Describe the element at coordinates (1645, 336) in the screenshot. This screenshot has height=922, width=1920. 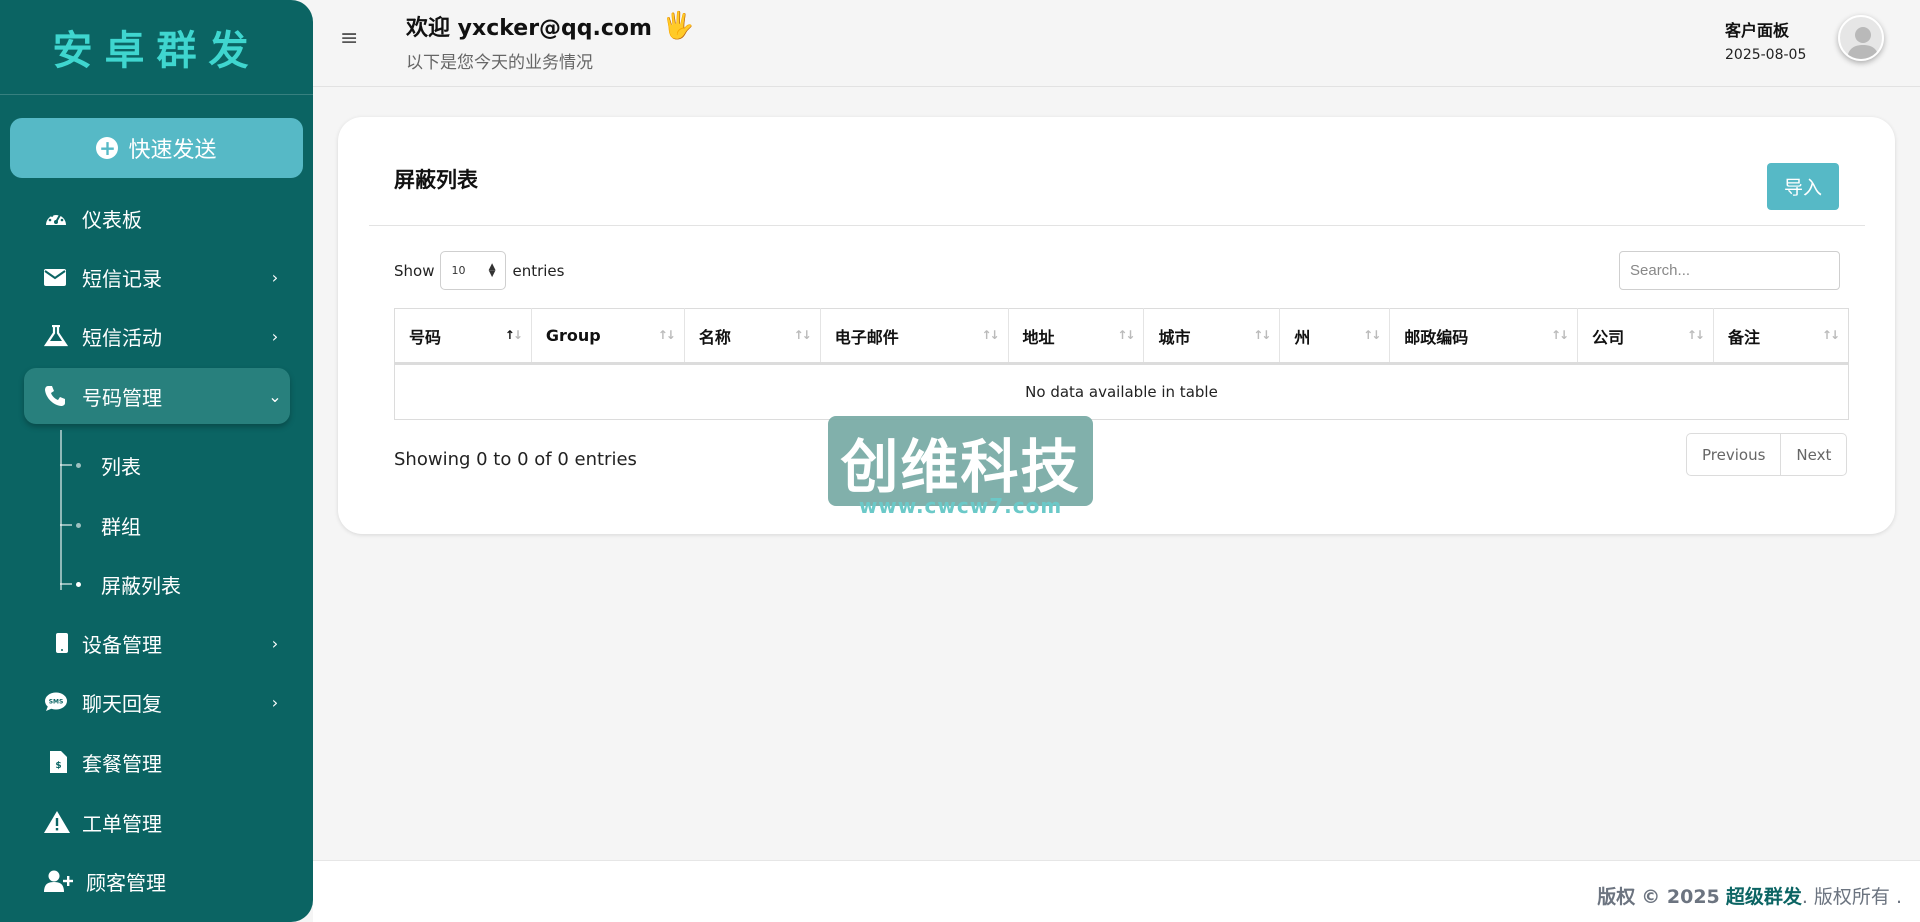
I see `column-header-company: 公司 ↑↓` at that location.